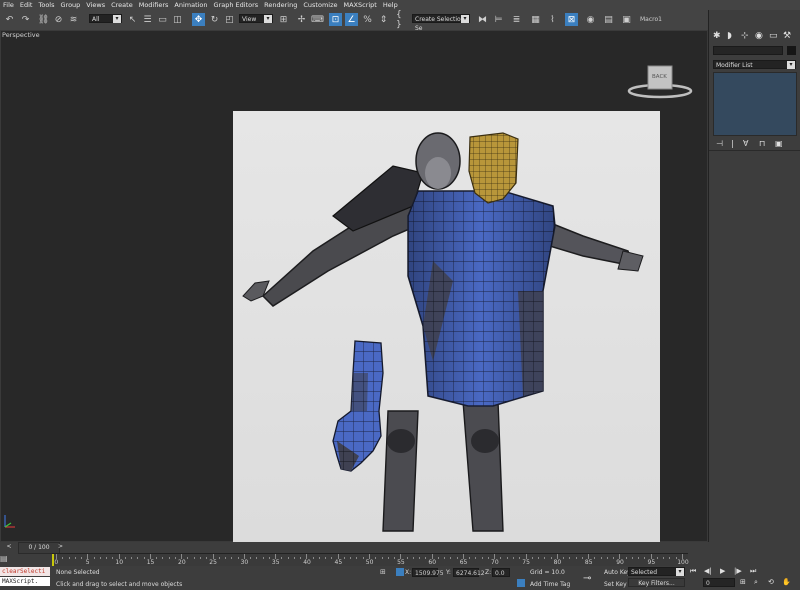 This screenshot has height=590, width=800. What do you see at coordinates (162, 19) in the screenshot?
I see `selection-region-icon: ▭` at bounding box center [162, 19].